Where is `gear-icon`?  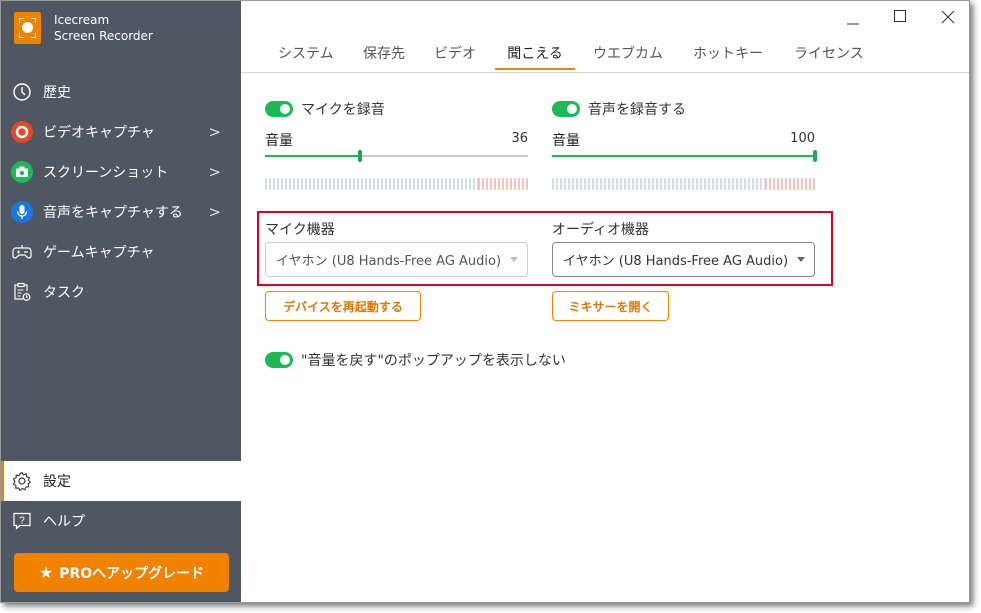 gear-icon is located at coordinates (22, 481).